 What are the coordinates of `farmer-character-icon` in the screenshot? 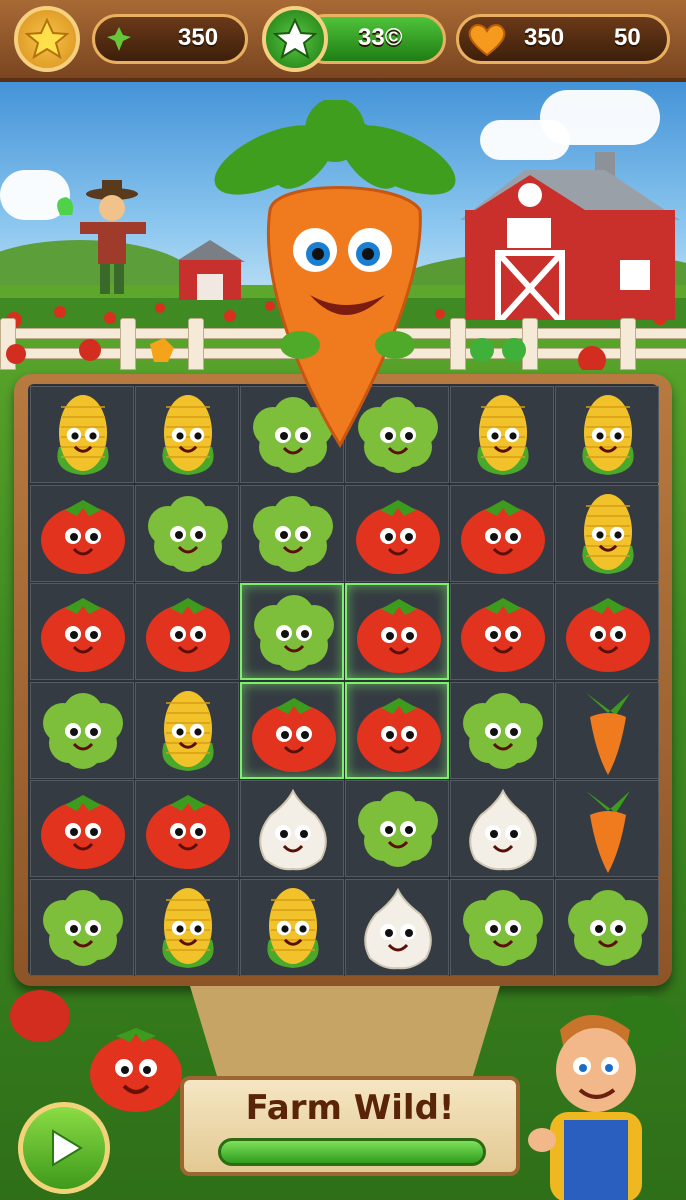 It's located at (585, 1107).